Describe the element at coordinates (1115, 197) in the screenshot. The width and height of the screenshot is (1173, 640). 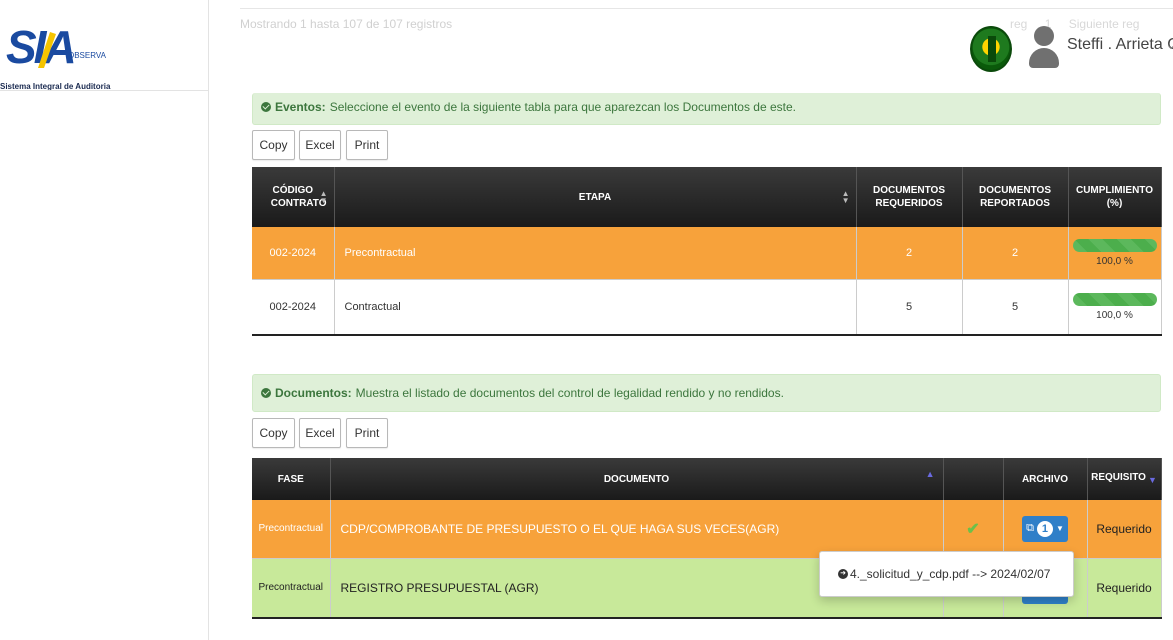
I see `col-cumplimiento: CUMPLIMIENTO (%)` at that location.